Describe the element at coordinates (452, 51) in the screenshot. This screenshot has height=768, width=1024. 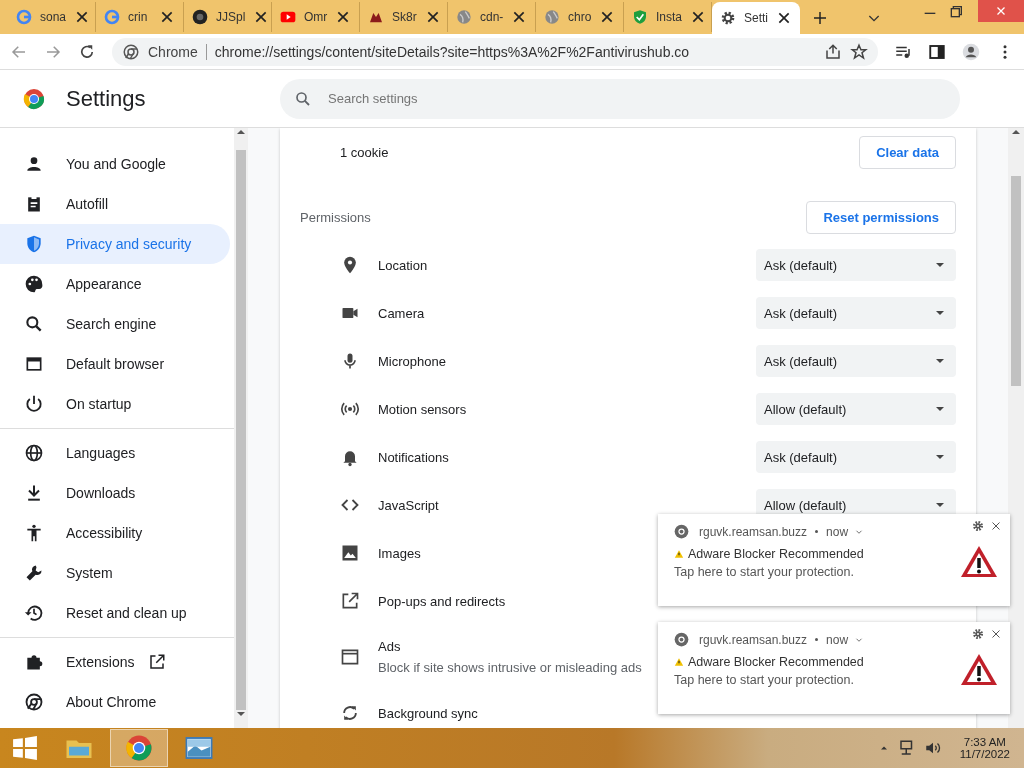
I see `url-text: chrome://settings/content/siteDetails?site=https%3A%2F%2Fantivirushub.co` at that location.